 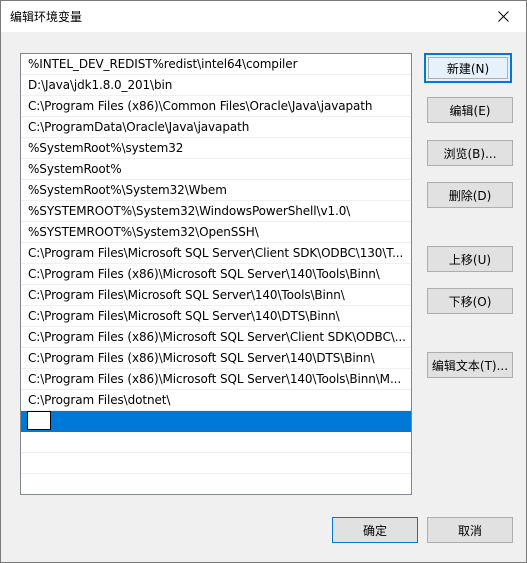 I want to click on edit-button: 编辑(E), so click(x=470, y=110).